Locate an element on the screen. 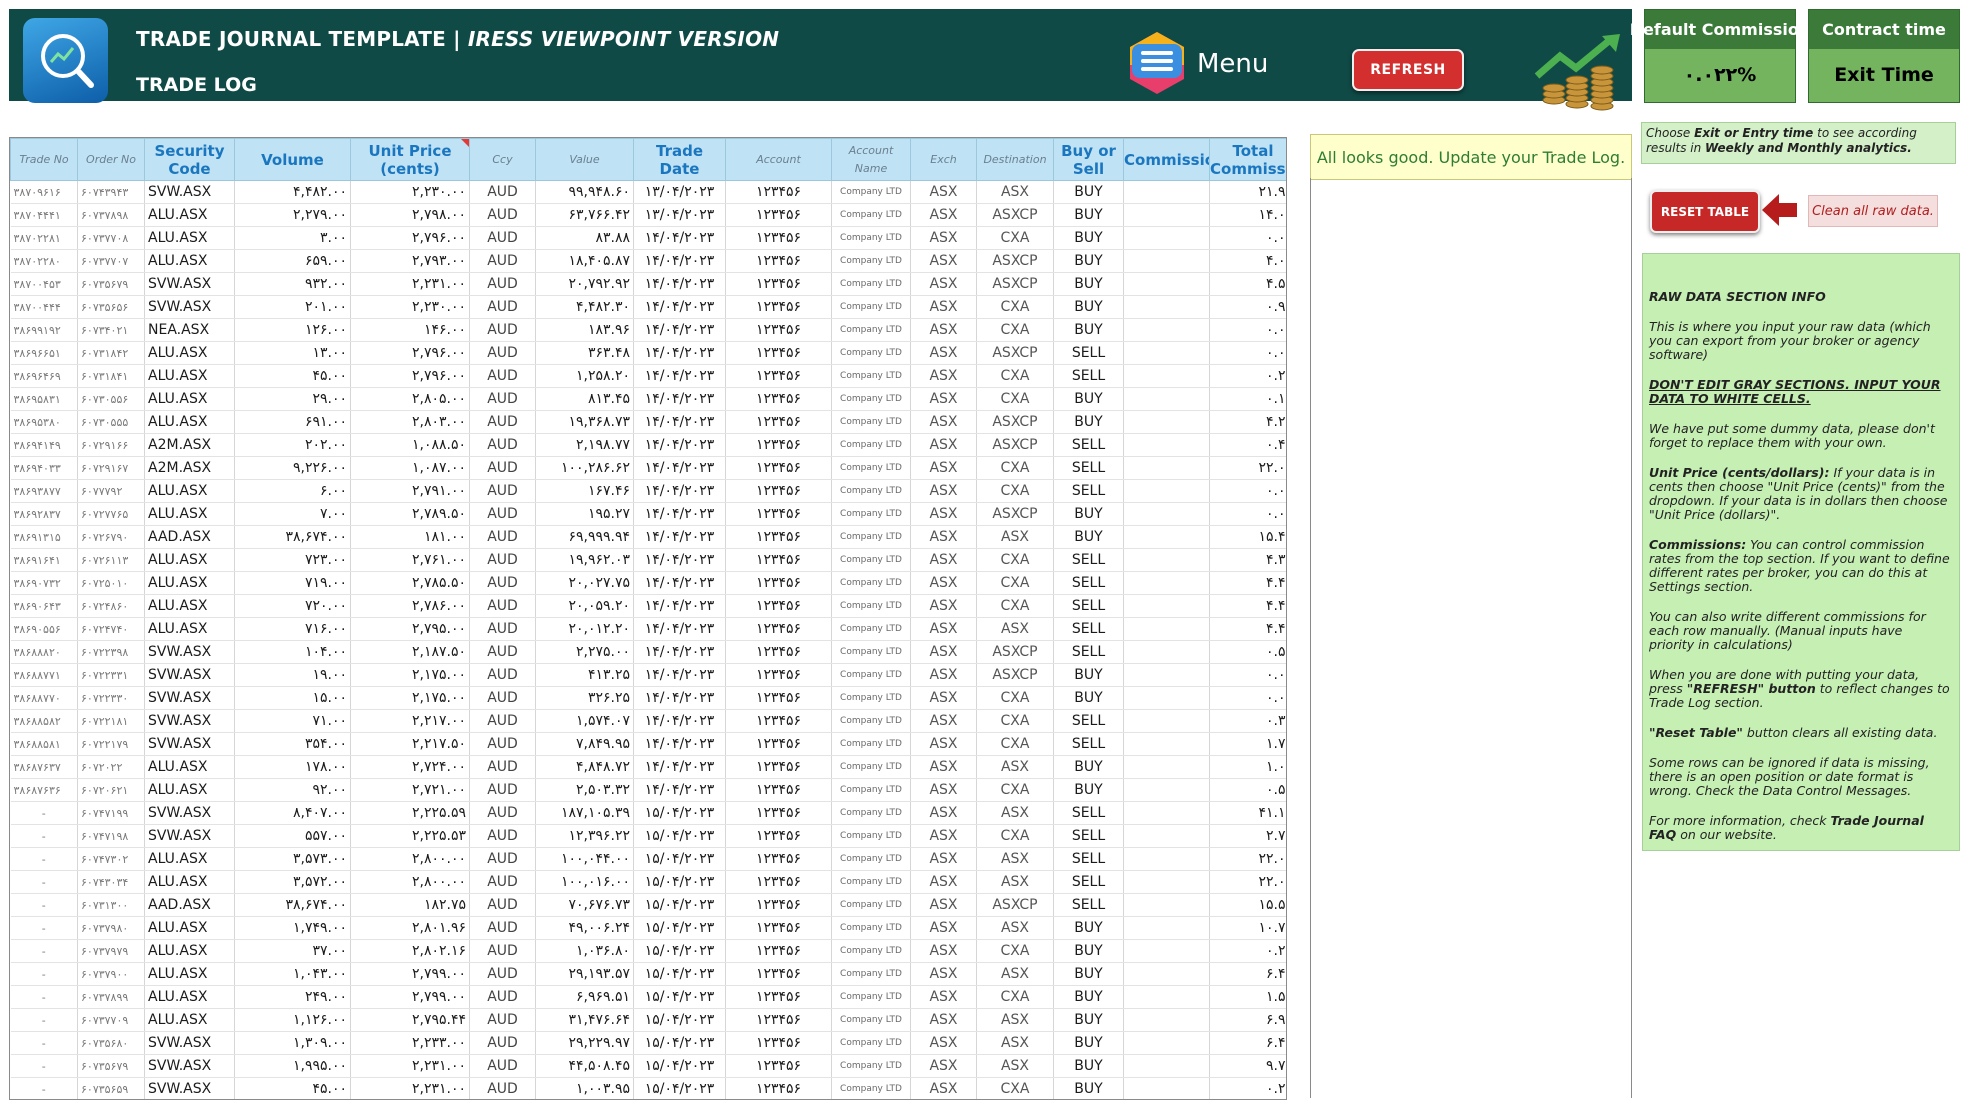 Image resolution: width=1970 pixels, height=1100 pixels. cell-unit-price: ۱,۰۸۸.۵۰ is located at coordinates (410, 445).